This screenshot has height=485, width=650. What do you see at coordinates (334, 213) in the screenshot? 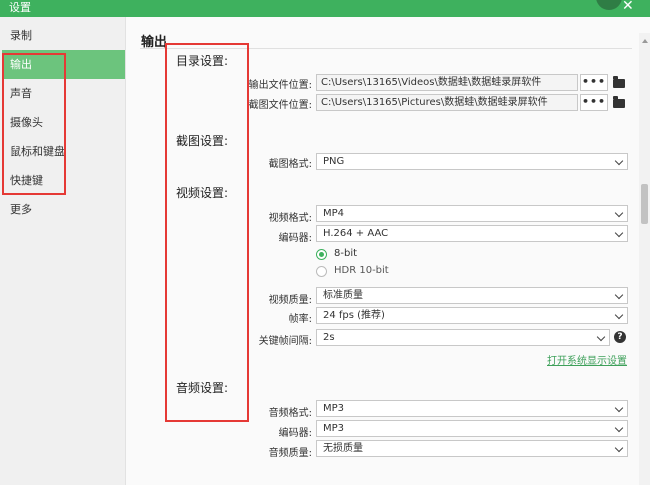
I see `video-format-value: MP4` at bounding box center [334, 213].